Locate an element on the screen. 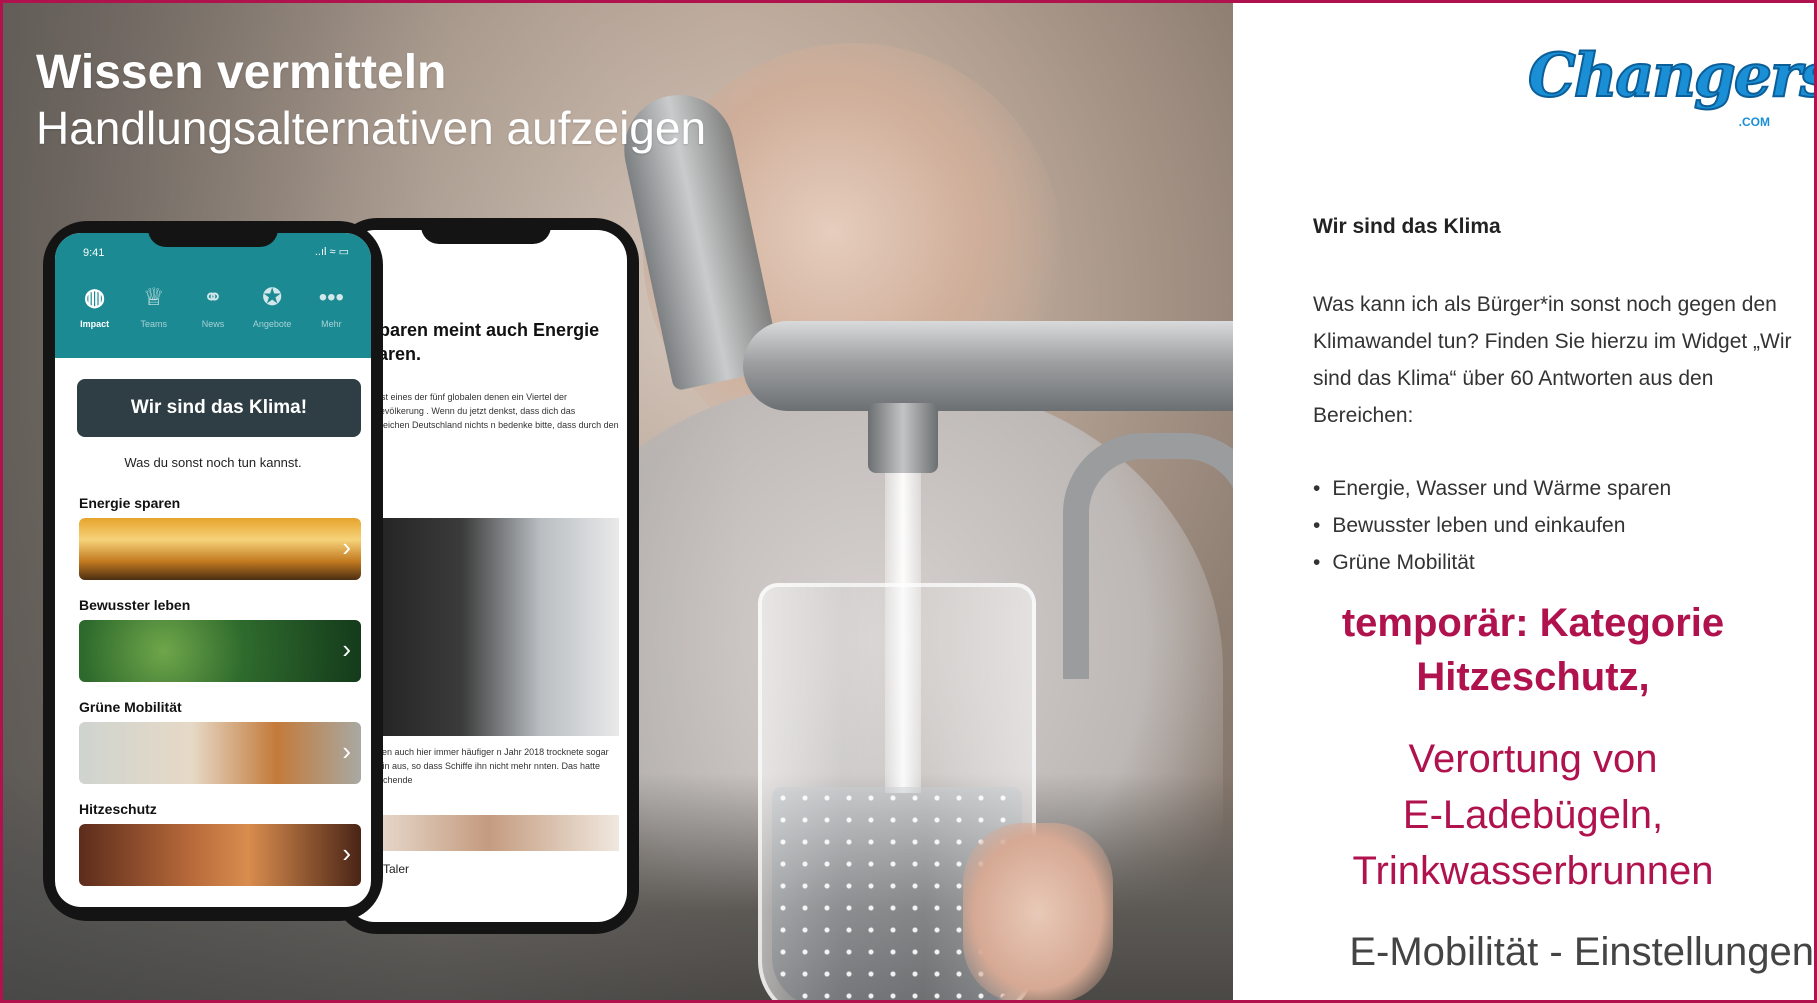 The height and width of the screenshot is (1003, 1817). nav-impact: ◍ Impact is located at coordinates (95, 306).